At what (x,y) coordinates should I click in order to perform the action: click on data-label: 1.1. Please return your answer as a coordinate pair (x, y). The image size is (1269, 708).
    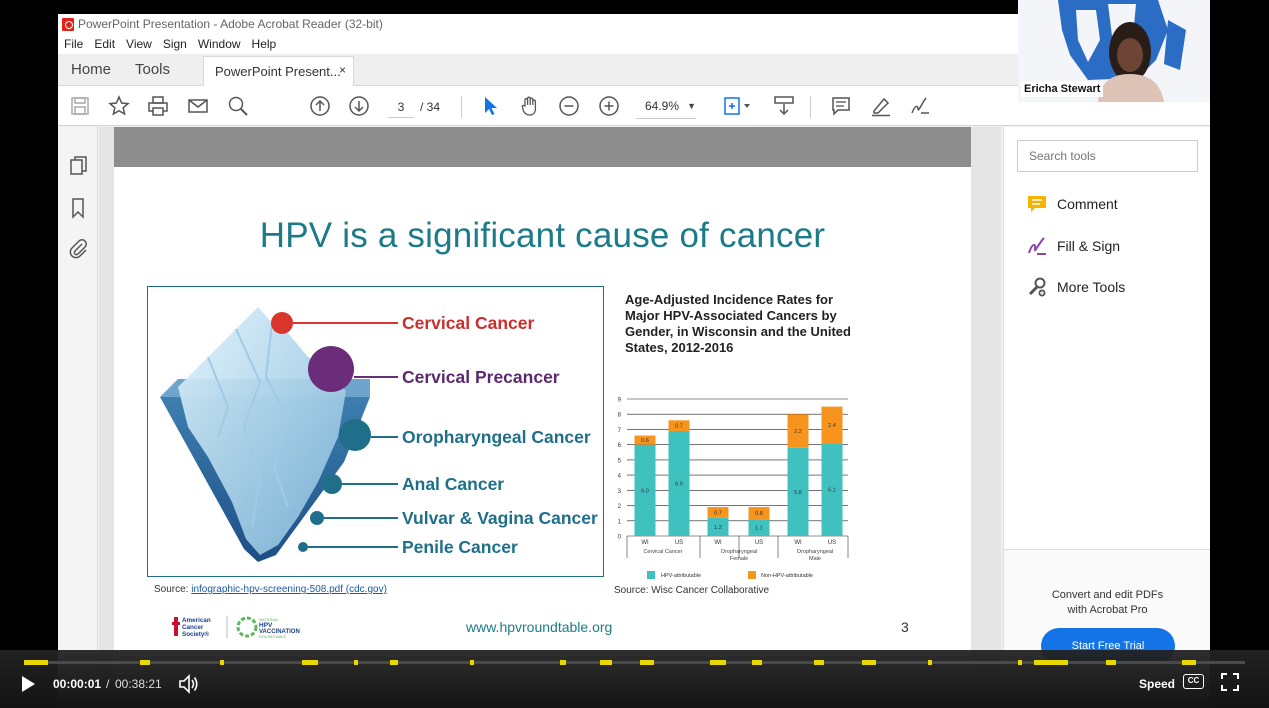
    Looking at the image, I should click on (759, 529).